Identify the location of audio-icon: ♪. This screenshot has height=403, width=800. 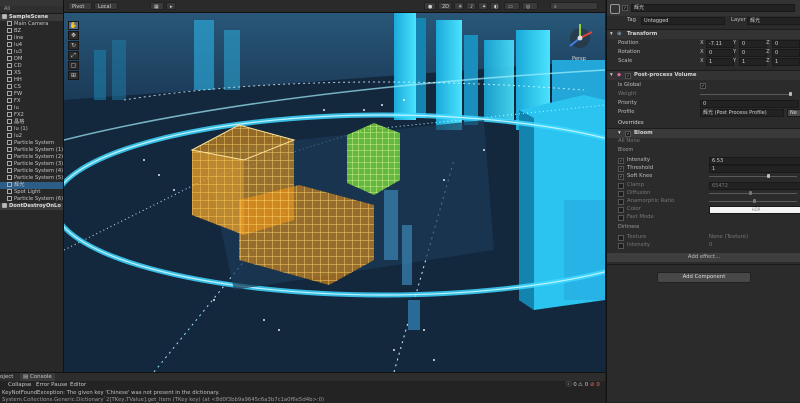
(471, 6).